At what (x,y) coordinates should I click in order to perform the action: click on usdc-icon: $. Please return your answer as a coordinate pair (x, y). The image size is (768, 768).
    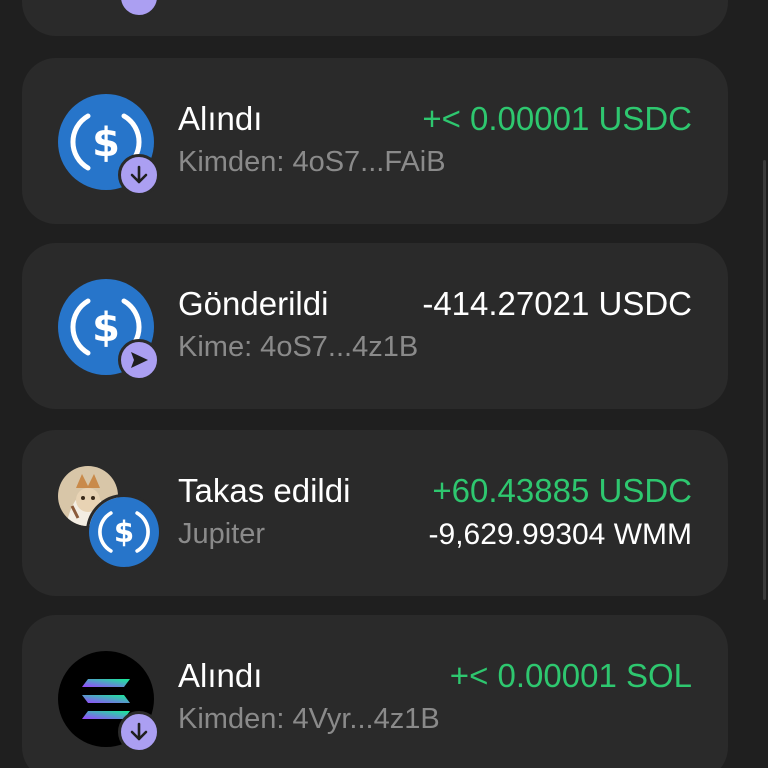
    Looking at the image, I should click on (124, 532).